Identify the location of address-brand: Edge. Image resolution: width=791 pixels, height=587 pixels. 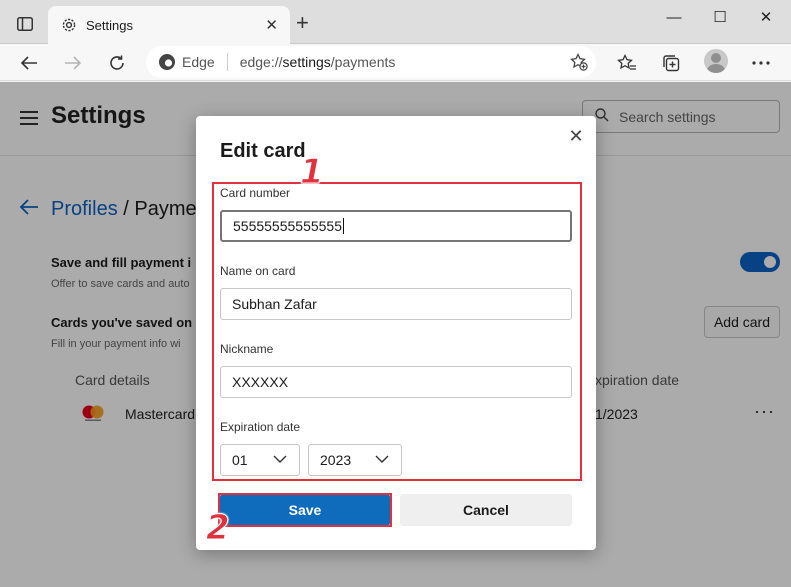
(198, 62).